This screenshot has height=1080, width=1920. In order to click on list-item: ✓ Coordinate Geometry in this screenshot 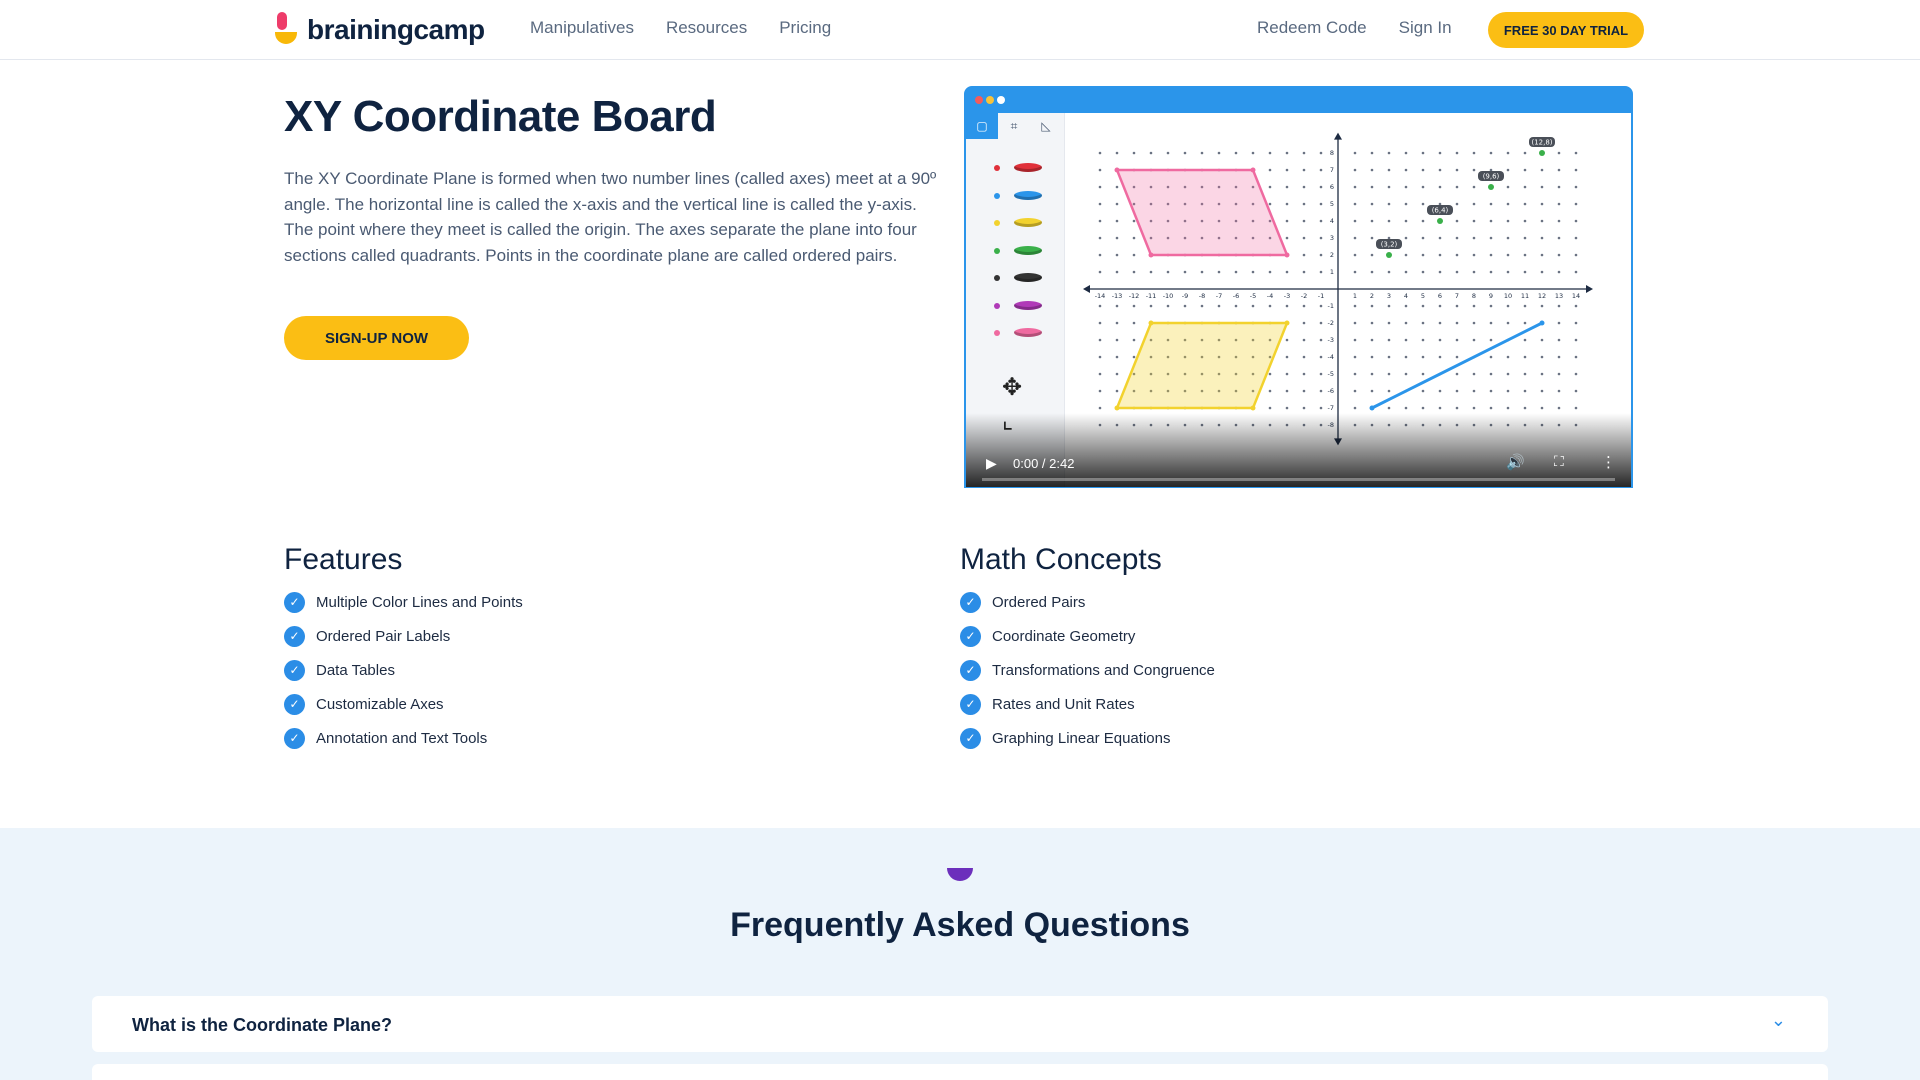, I will do `click(1087, 636)`.